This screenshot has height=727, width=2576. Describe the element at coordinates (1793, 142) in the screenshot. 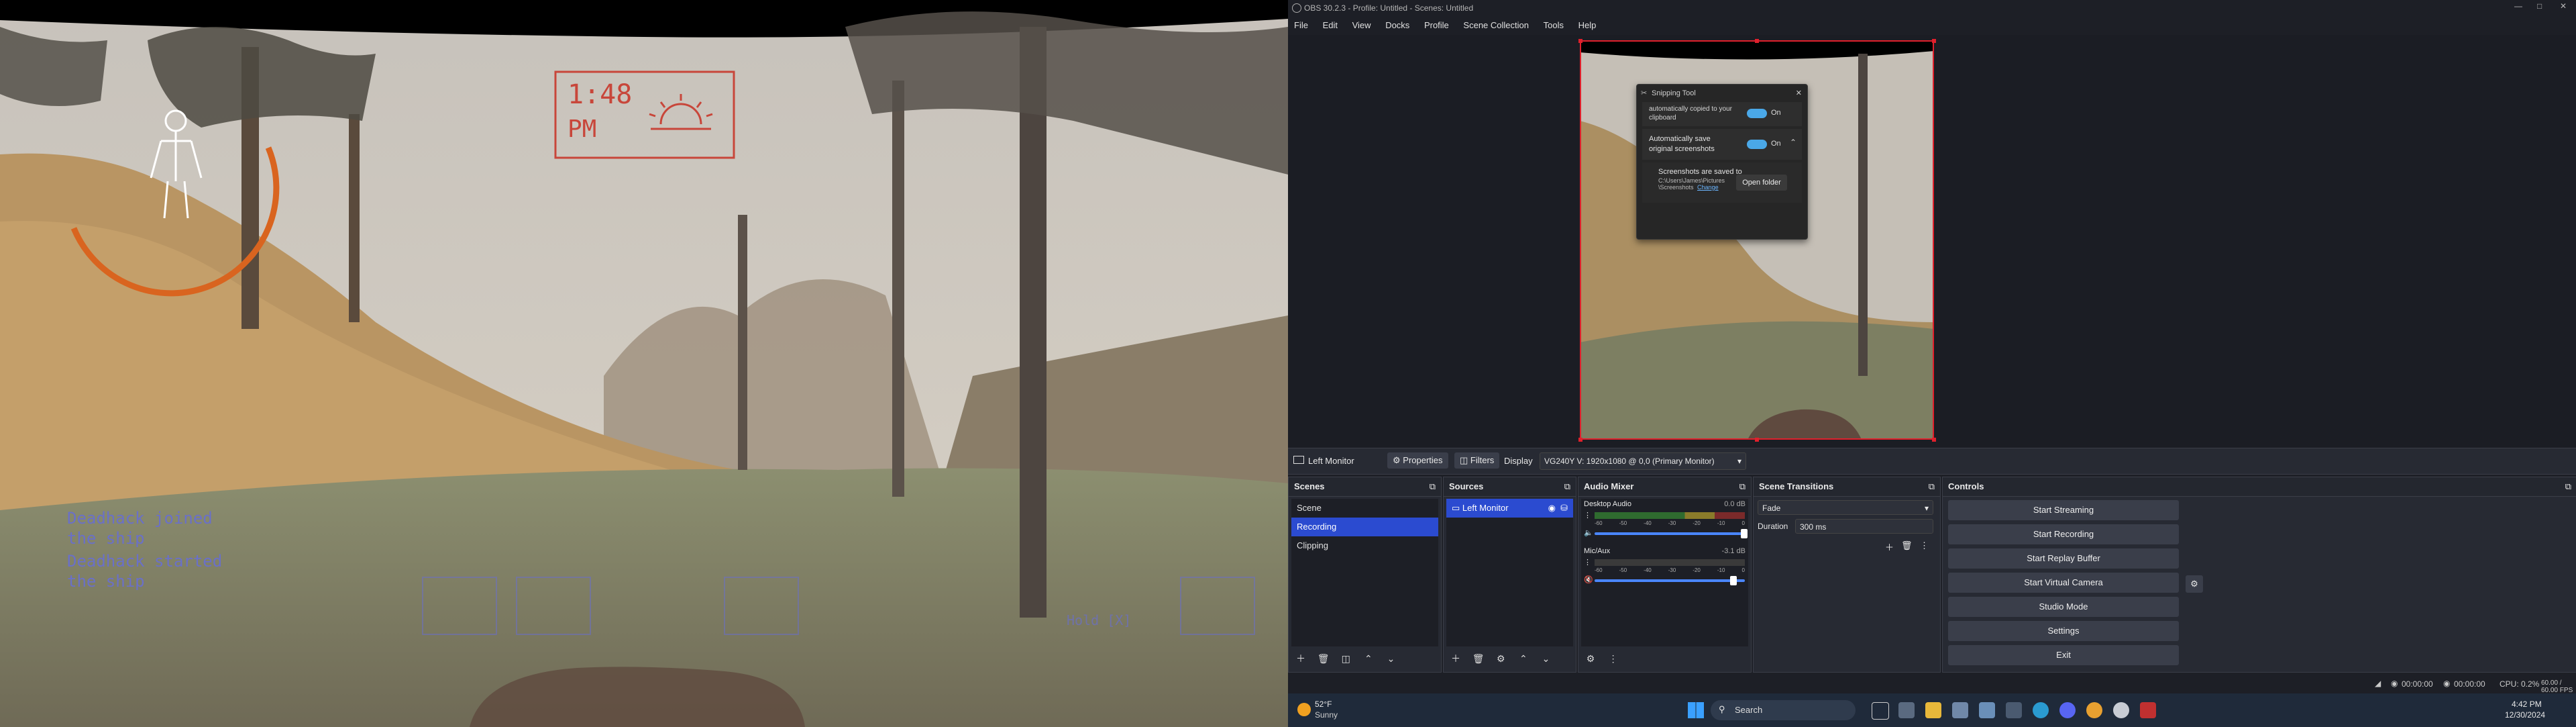

I see `chevron-up-icon: ⌃` at that location.